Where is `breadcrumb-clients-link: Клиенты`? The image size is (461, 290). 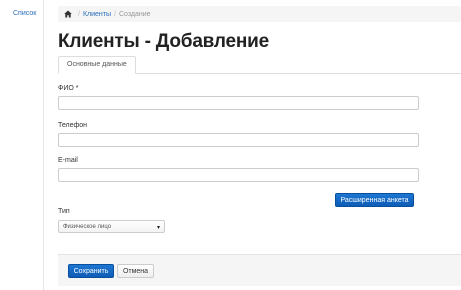 breadcrumb-clients-link: Клиенты is located at coordinates (97, 14).